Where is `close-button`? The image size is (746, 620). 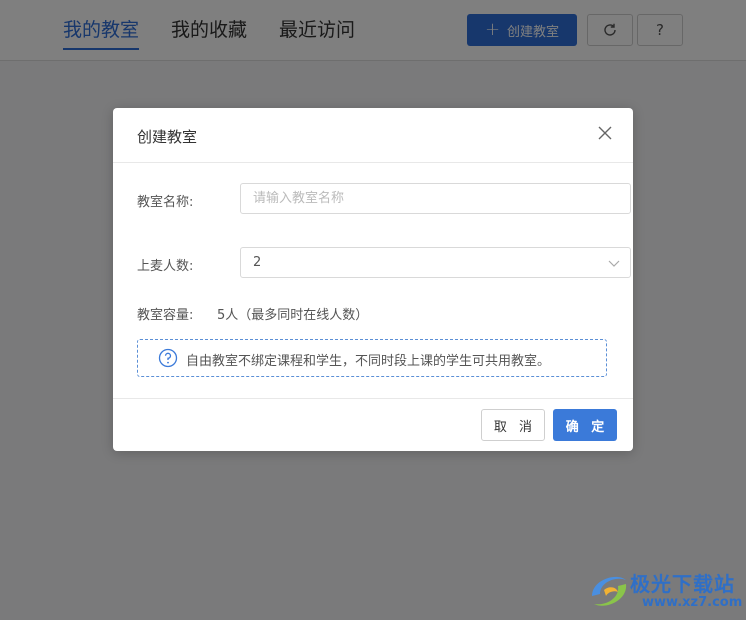
close-button is located at coordinates (605, 133).